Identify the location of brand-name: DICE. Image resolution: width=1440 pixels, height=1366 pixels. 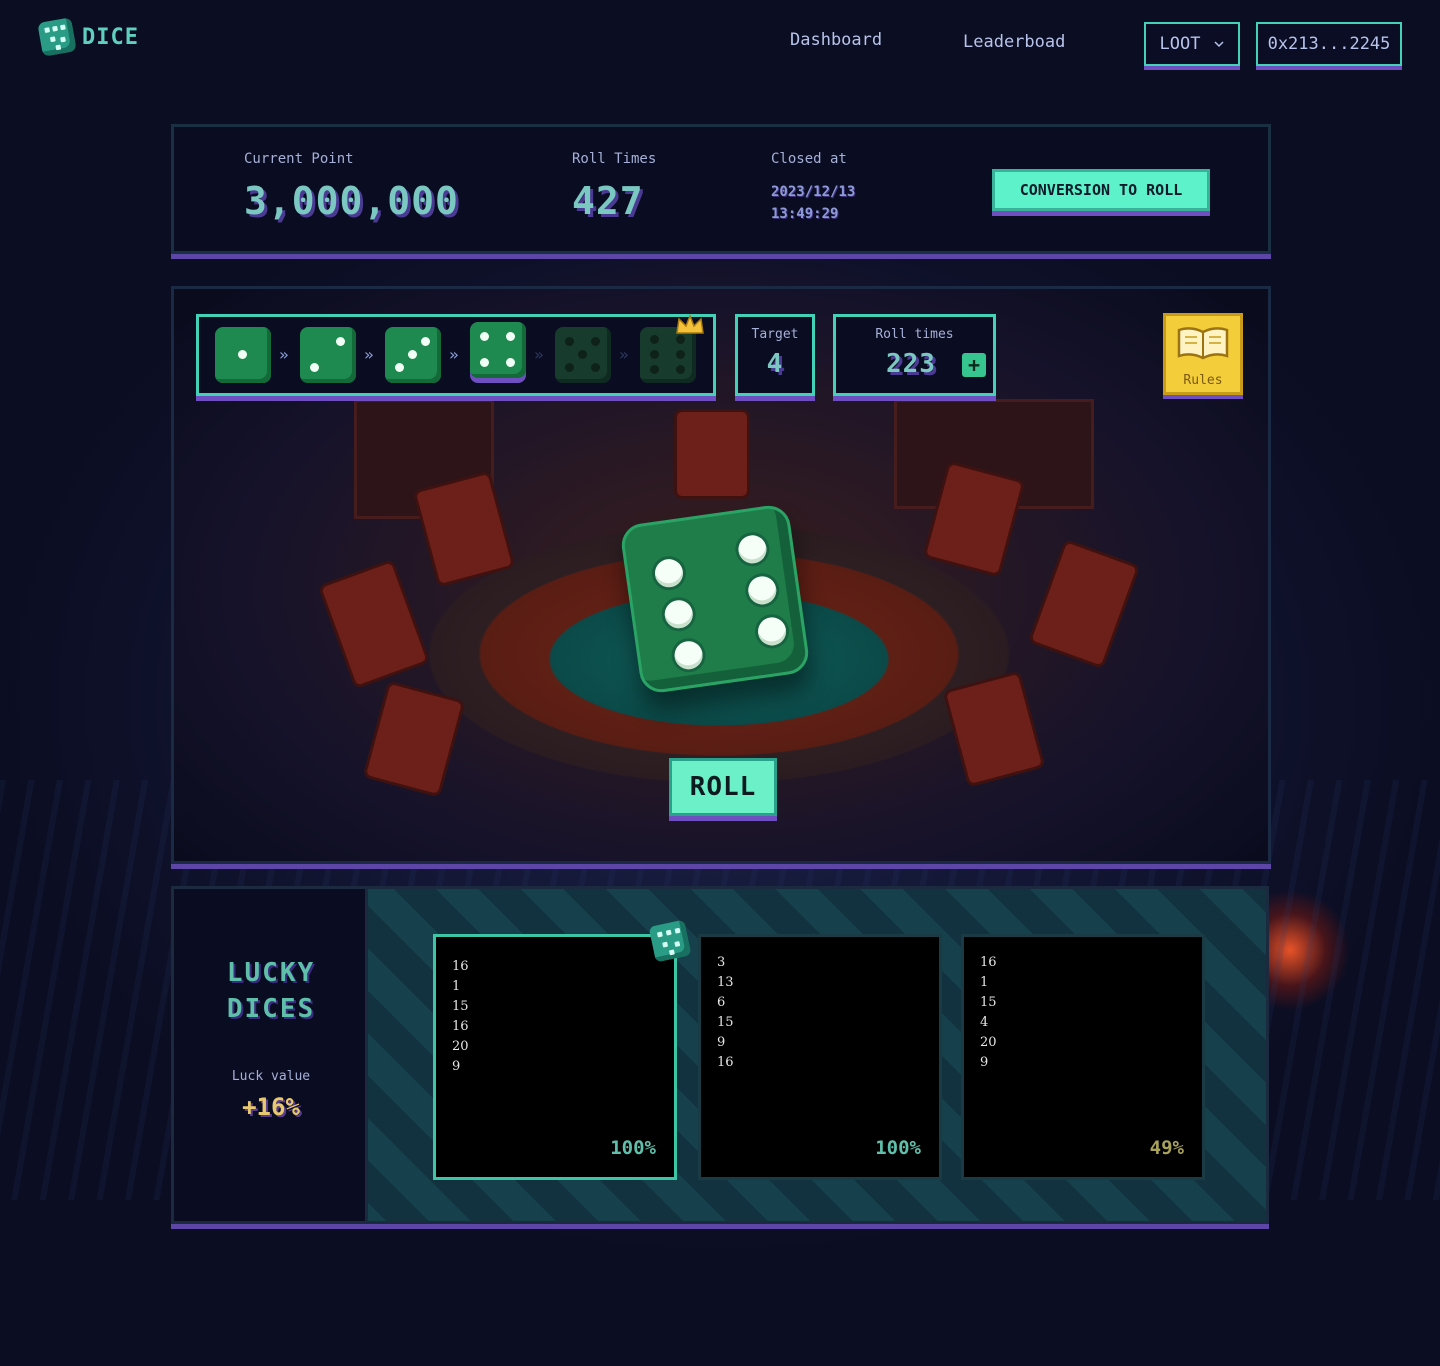
(110, 37).